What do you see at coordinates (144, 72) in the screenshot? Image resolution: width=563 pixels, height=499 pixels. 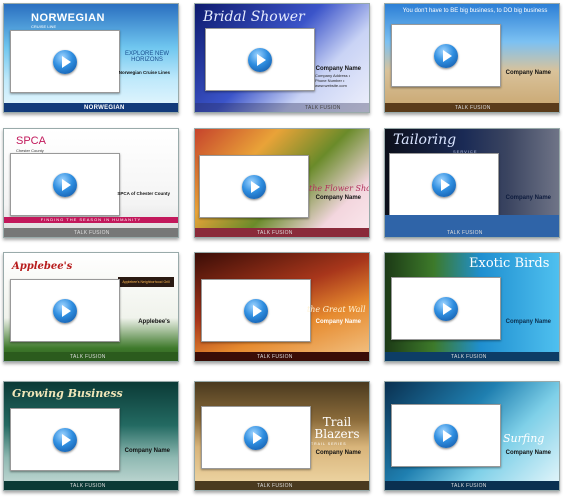 I see `company-name: Norwegian Cruise Lines` at bounding box center [144, 72].